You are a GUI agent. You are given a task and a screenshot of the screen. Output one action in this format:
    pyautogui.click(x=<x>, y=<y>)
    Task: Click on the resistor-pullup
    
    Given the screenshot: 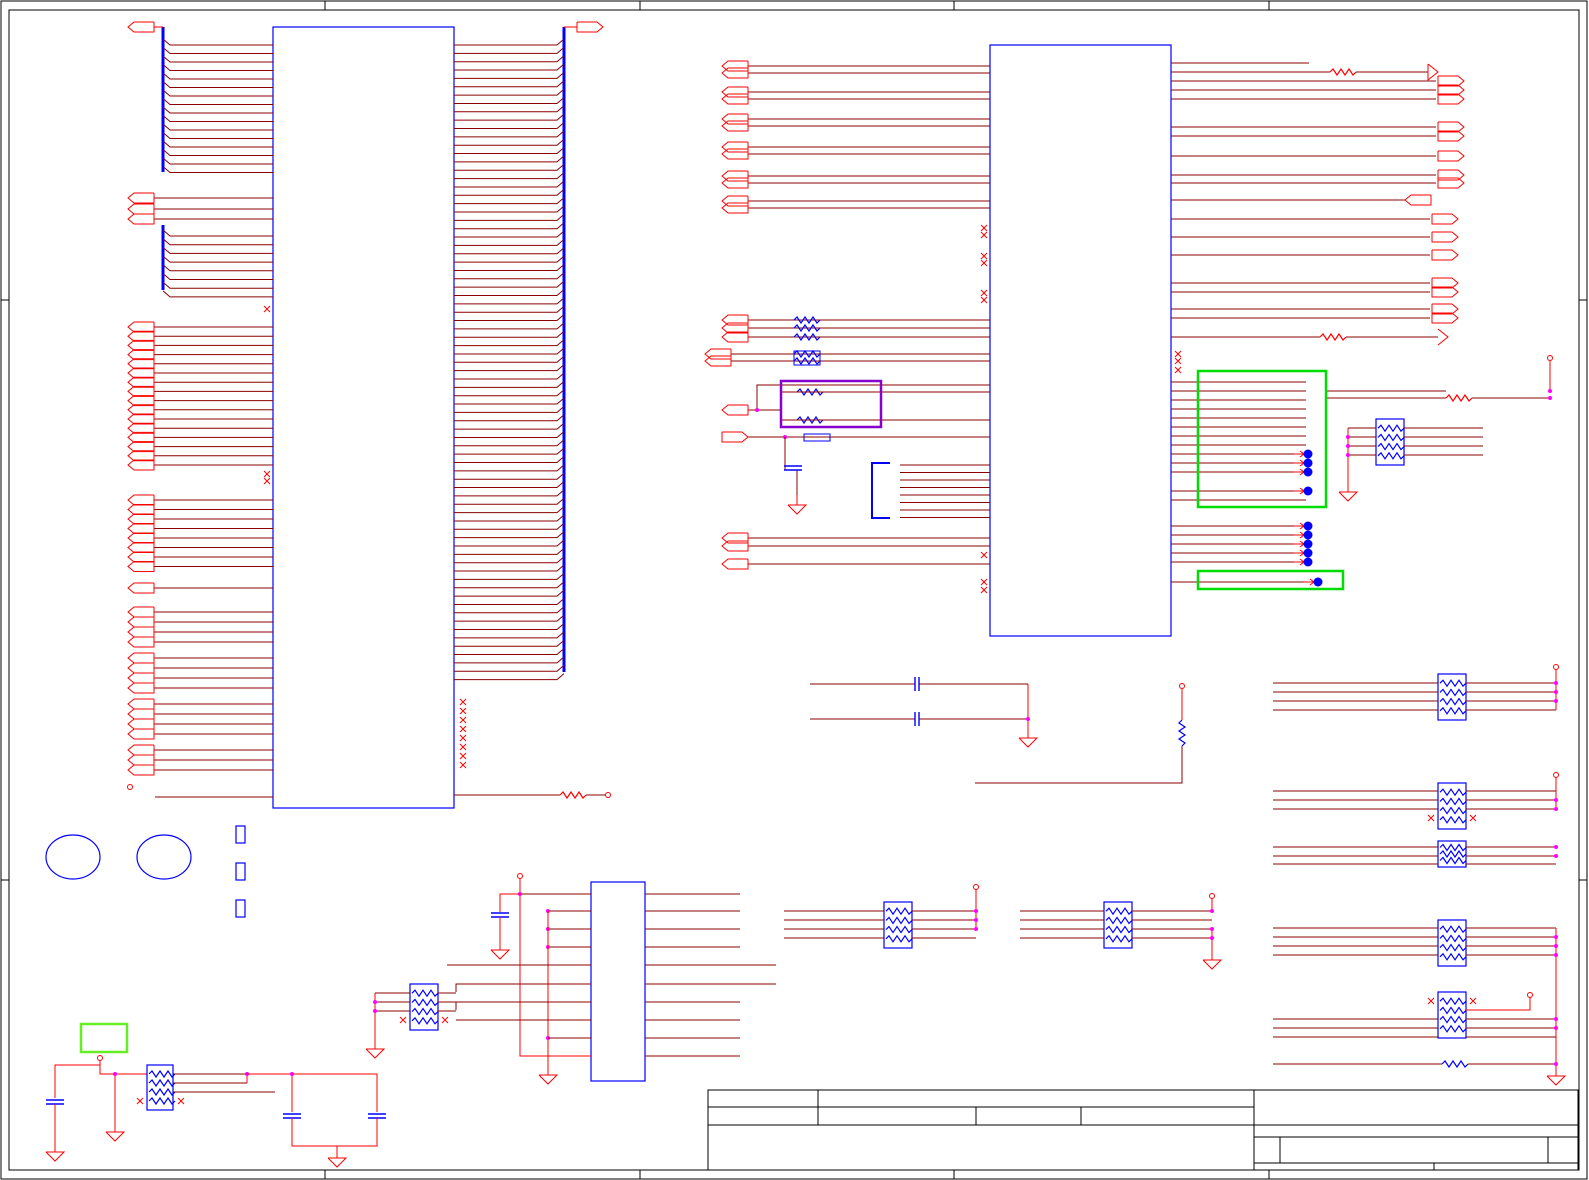 What is the action you would take?
    pyautogui.click(x=1459, y=398)
    